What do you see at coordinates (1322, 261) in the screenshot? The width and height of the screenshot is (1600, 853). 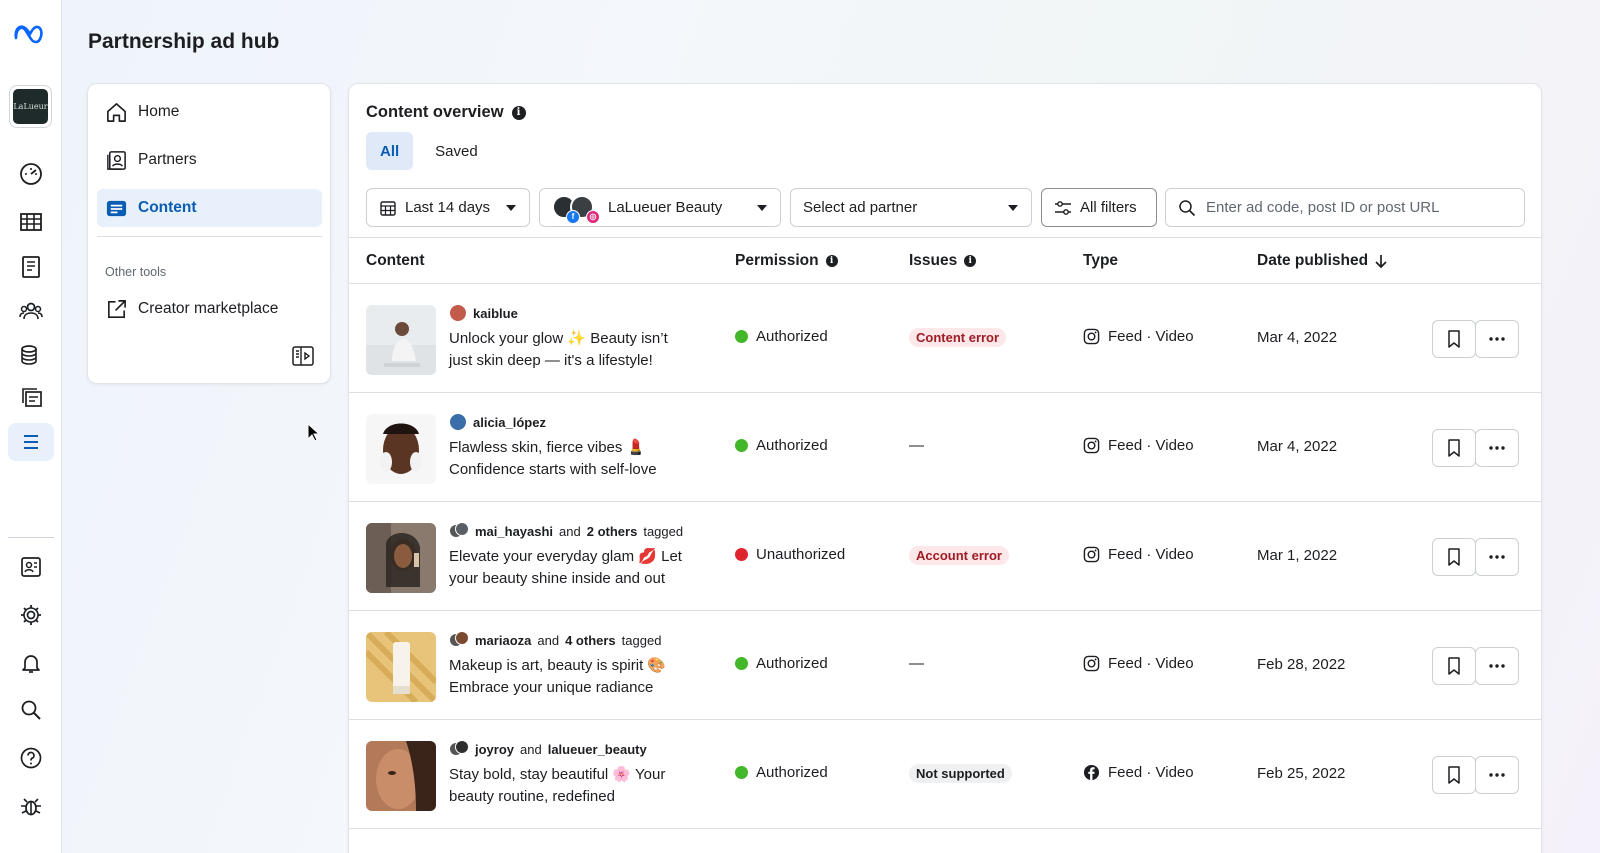 I see `column-date-published: Date published` at bounding box center [1322, 261].